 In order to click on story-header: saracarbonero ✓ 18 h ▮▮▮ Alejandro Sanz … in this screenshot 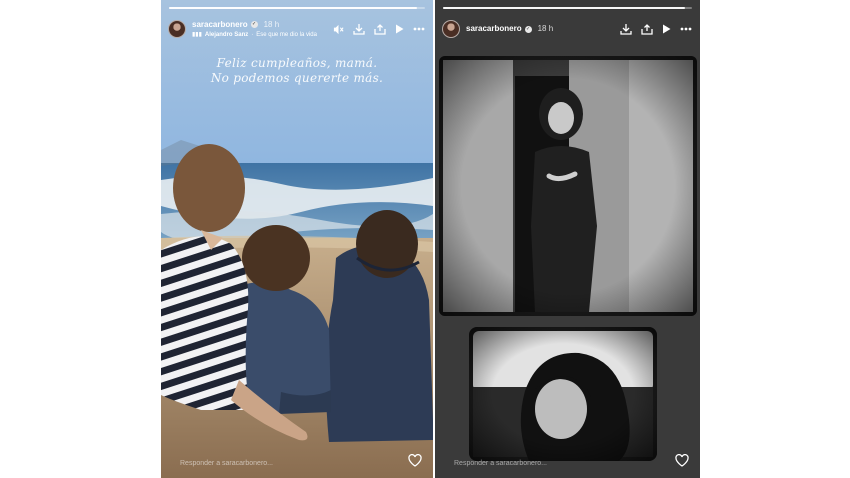, I will do `click(296, 29)`.